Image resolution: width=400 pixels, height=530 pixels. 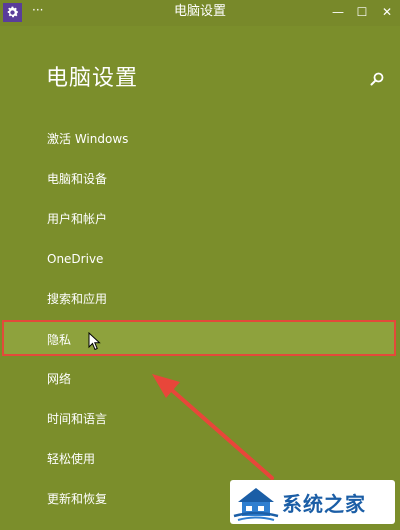 I want to click on menu-item-label: 网络, so click(x=59, y=379).